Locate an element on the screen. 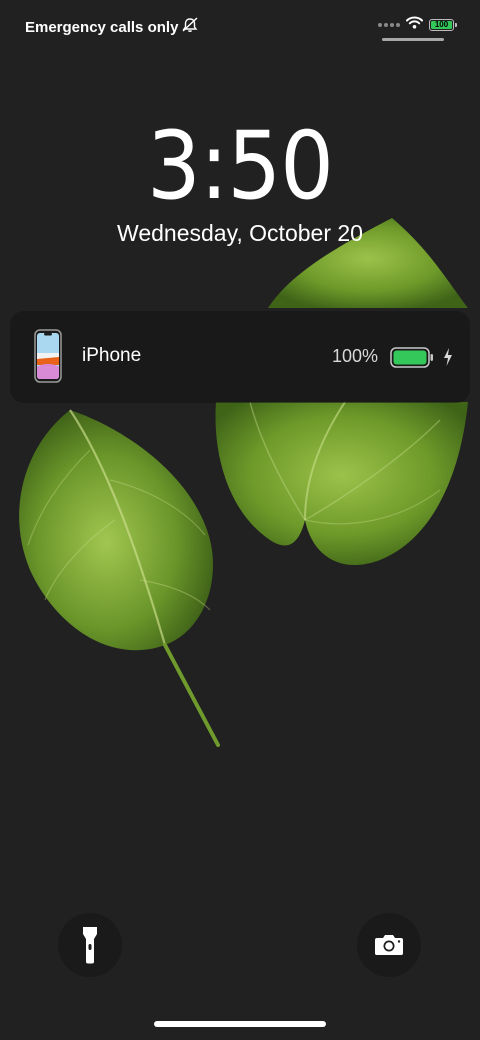  leaf-left is located at coordinates (119, 578).